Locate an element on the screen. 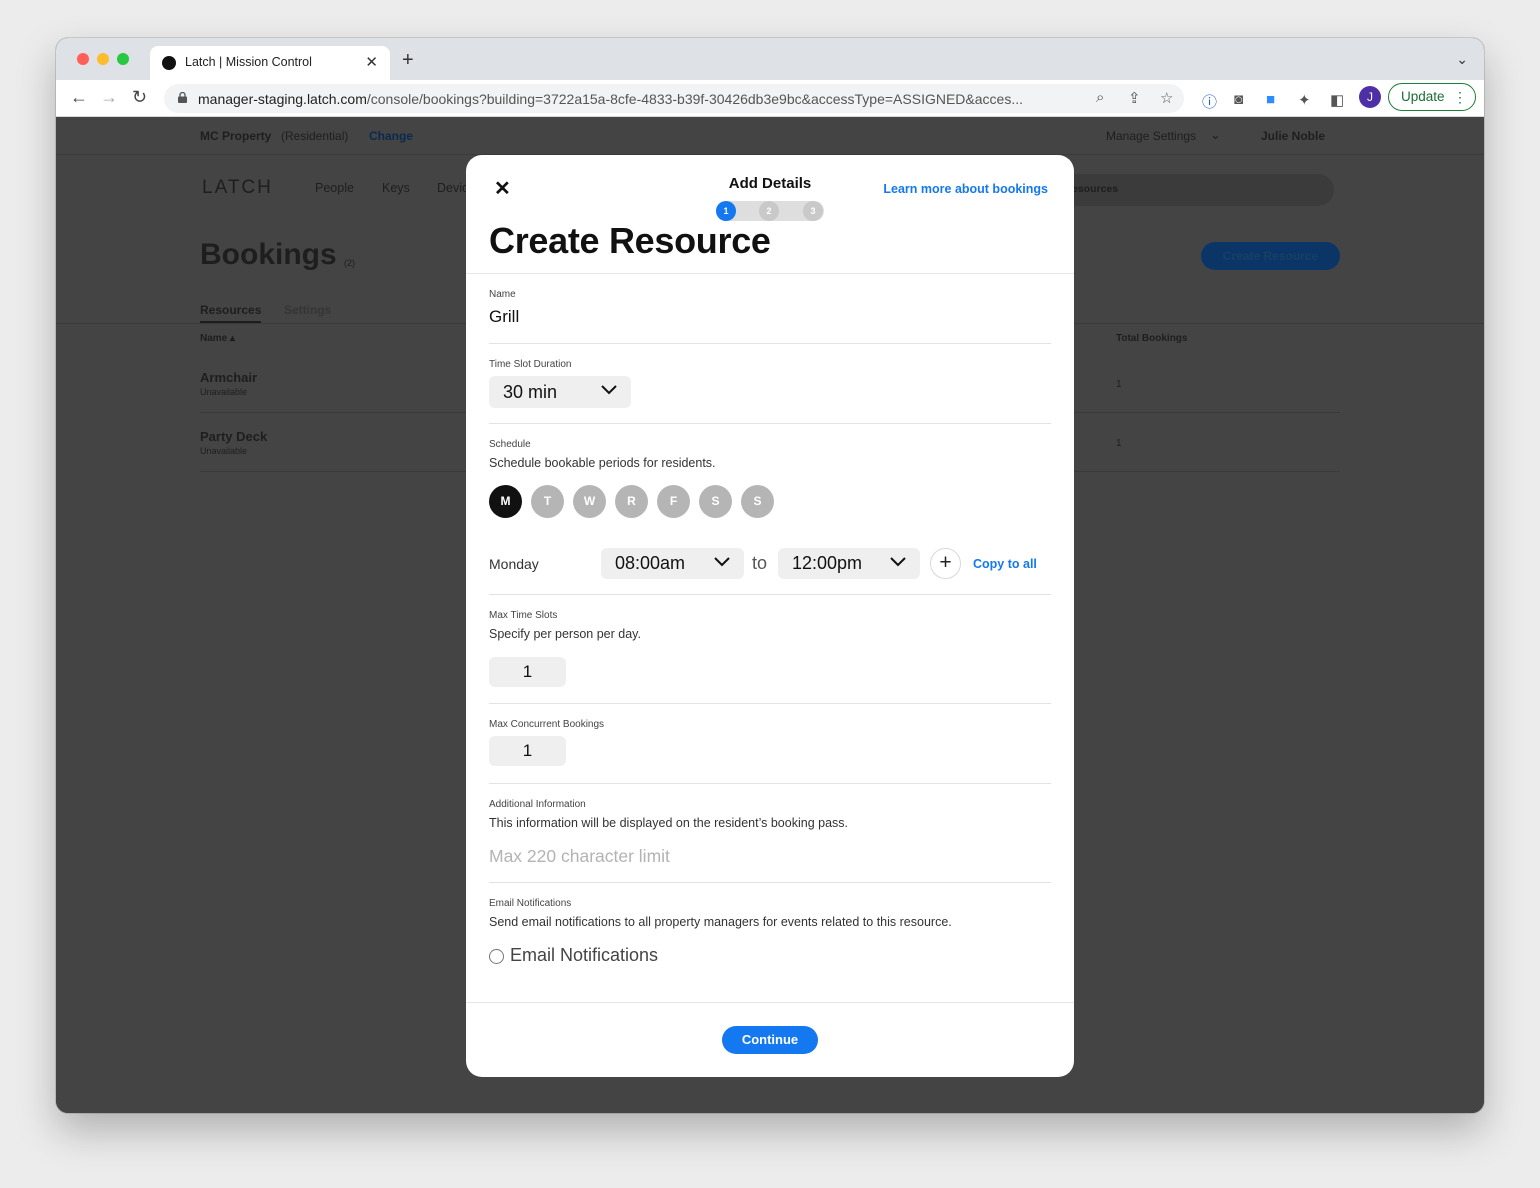 This screenshot has height=1188, width=1540. add-period-button: + is located at coordinates (945, 563).